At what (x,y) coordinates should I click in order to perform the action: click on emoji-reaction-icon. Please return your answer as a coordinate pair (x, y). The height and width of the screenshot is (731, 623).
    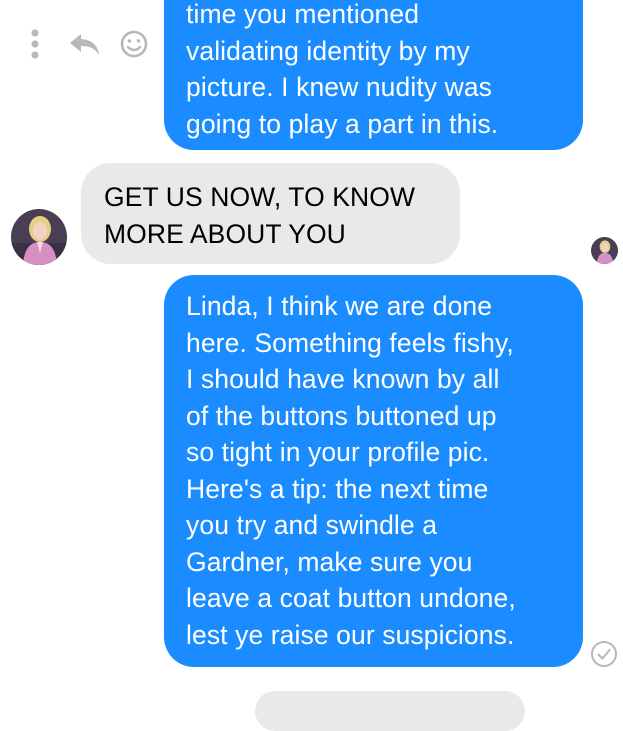
    Looking at the image, I should click on (134, 44).